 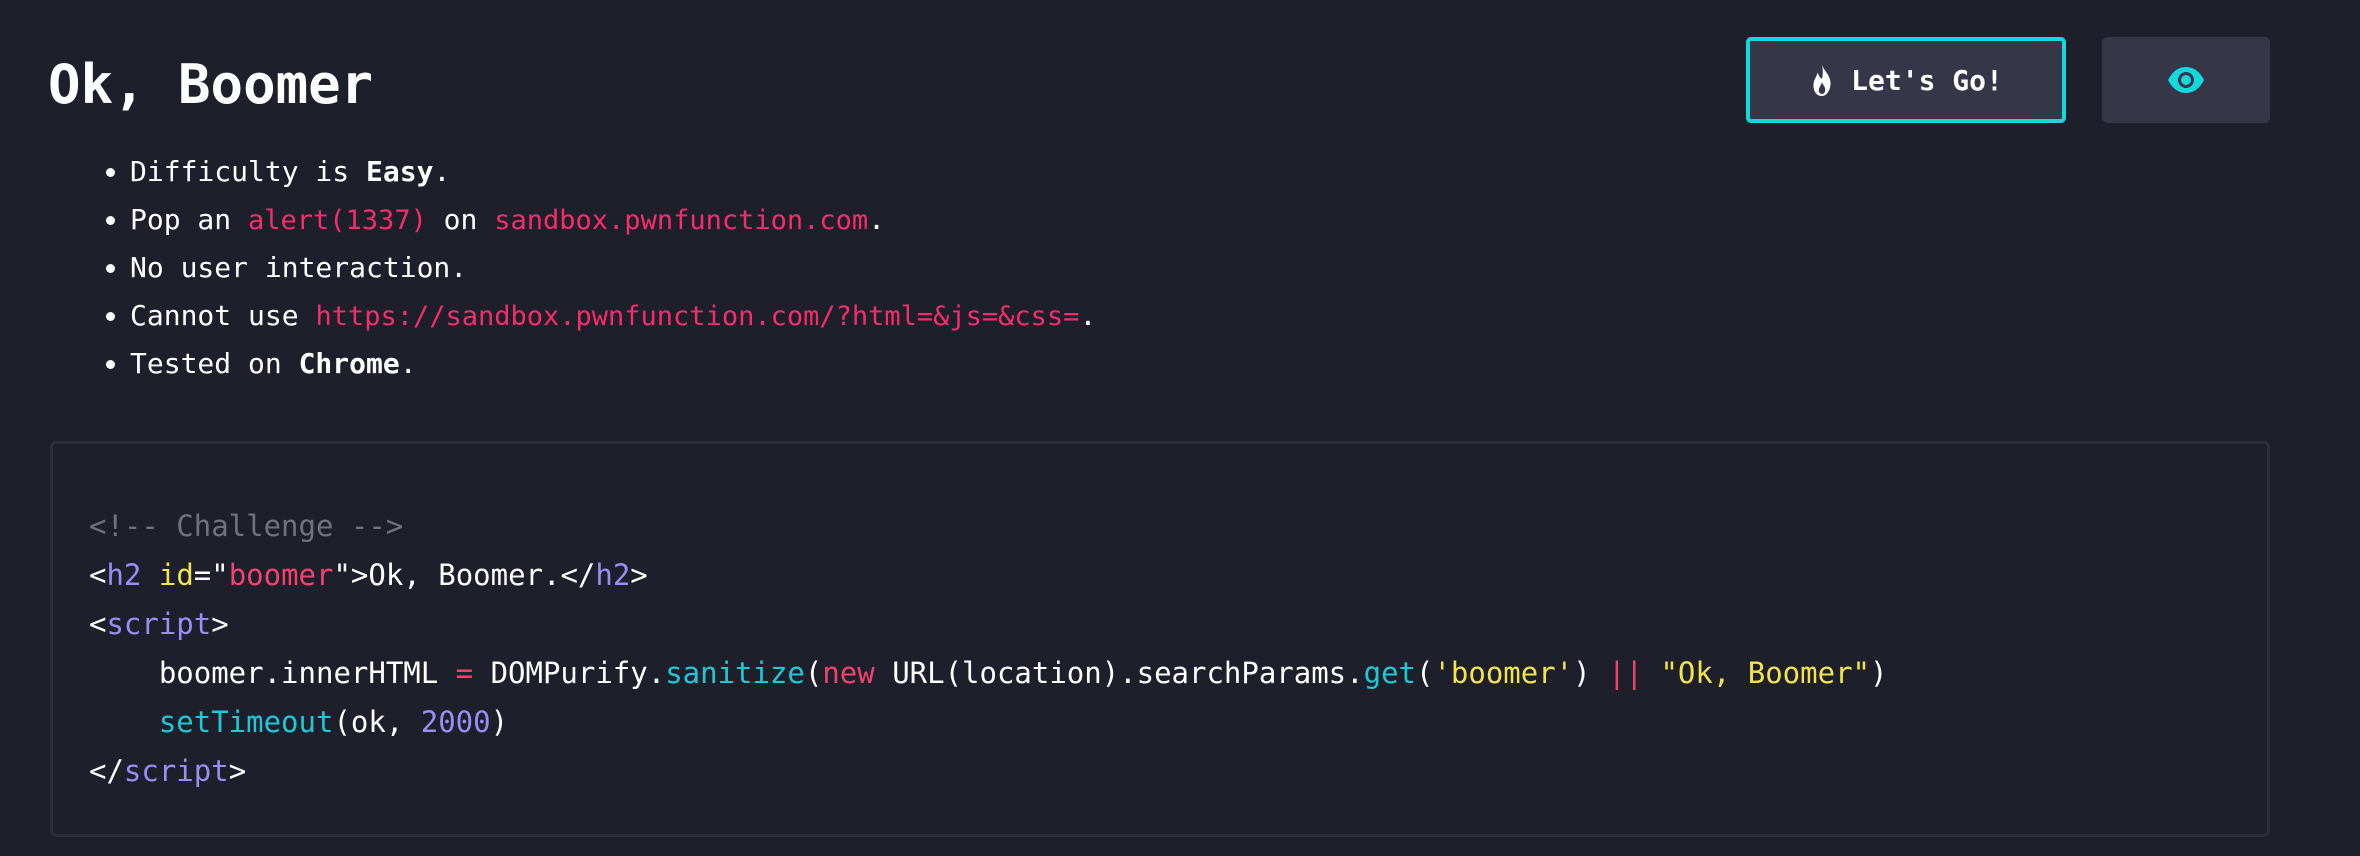 What do you see at coordinates (368, 575) in the screenshot?
I see `code-line-2: <h2 id="boomer">Ok, Boomer.</h2>` at bounding box center [368, 575].